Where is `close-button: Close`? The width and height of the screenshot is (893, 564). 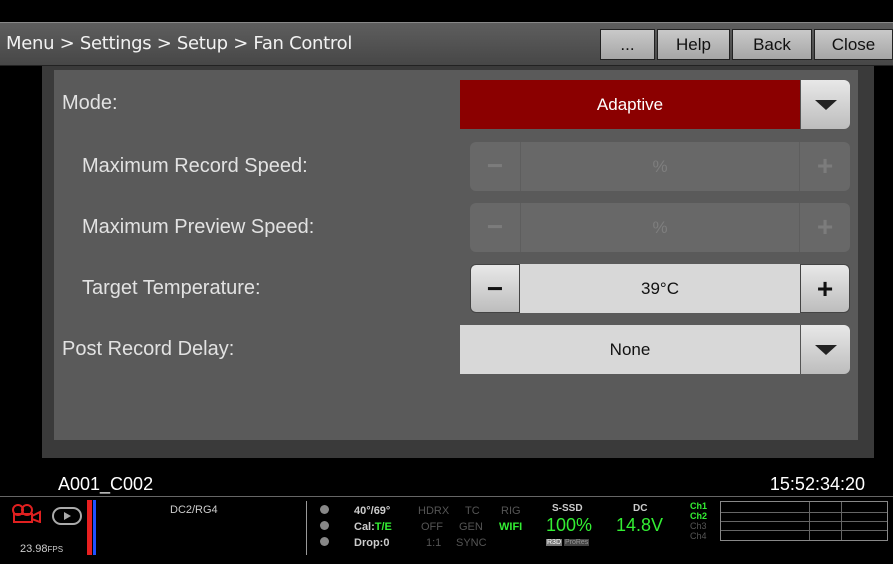
close-button: Close is located at coordinates (853, 44).